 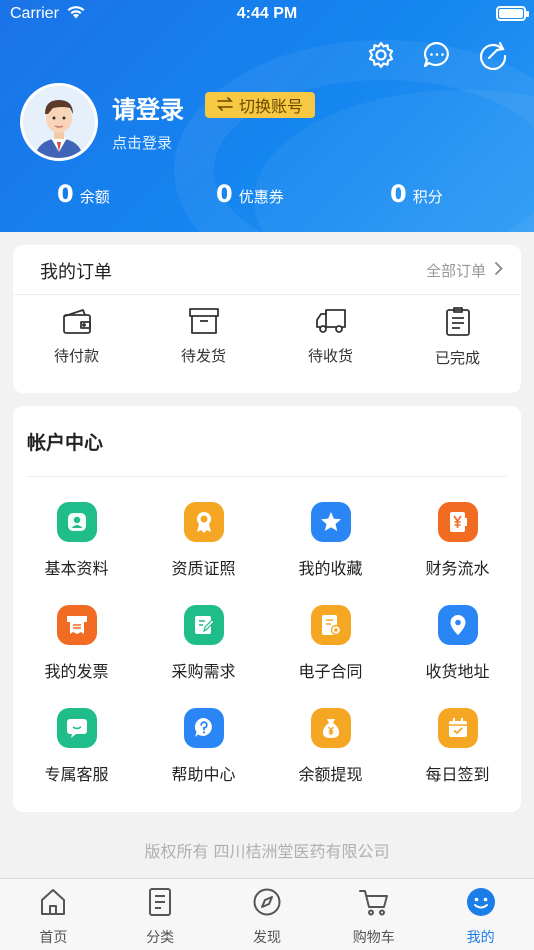 What do you see at coordinates (374, 904) in the screenshot?
I see `cart-icon` at bounding box center [374, 904].